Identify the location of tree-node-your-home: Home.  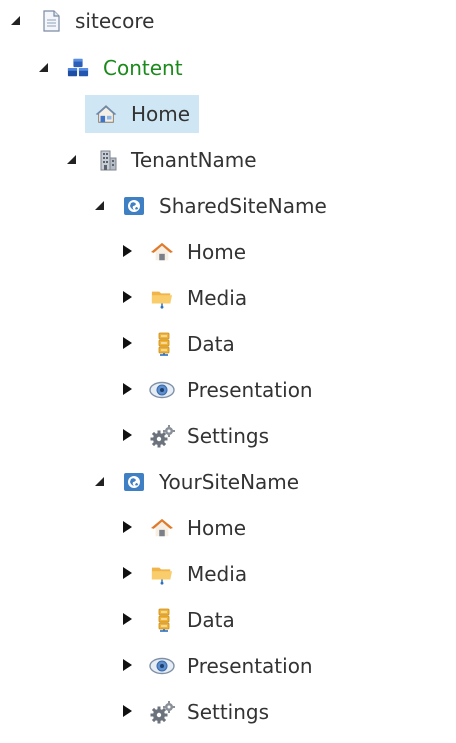
(228, 528).